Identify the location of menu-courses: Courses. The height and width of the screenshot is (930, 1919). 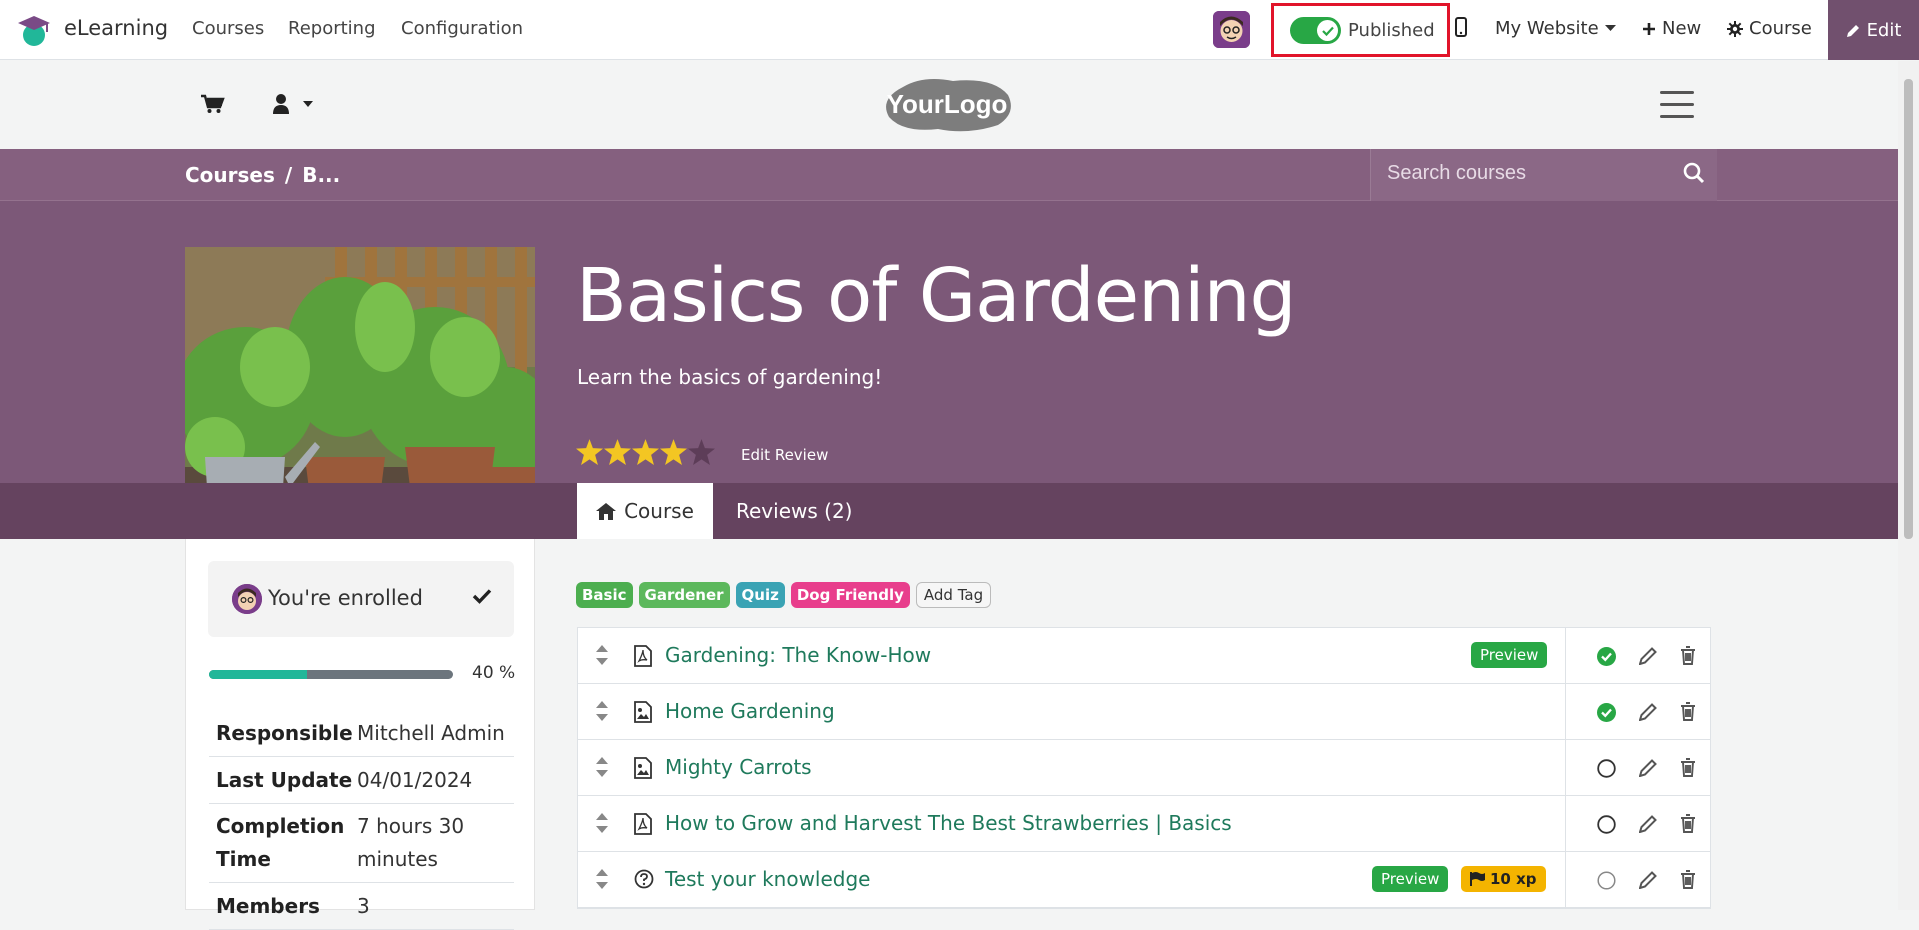
(228, 28).